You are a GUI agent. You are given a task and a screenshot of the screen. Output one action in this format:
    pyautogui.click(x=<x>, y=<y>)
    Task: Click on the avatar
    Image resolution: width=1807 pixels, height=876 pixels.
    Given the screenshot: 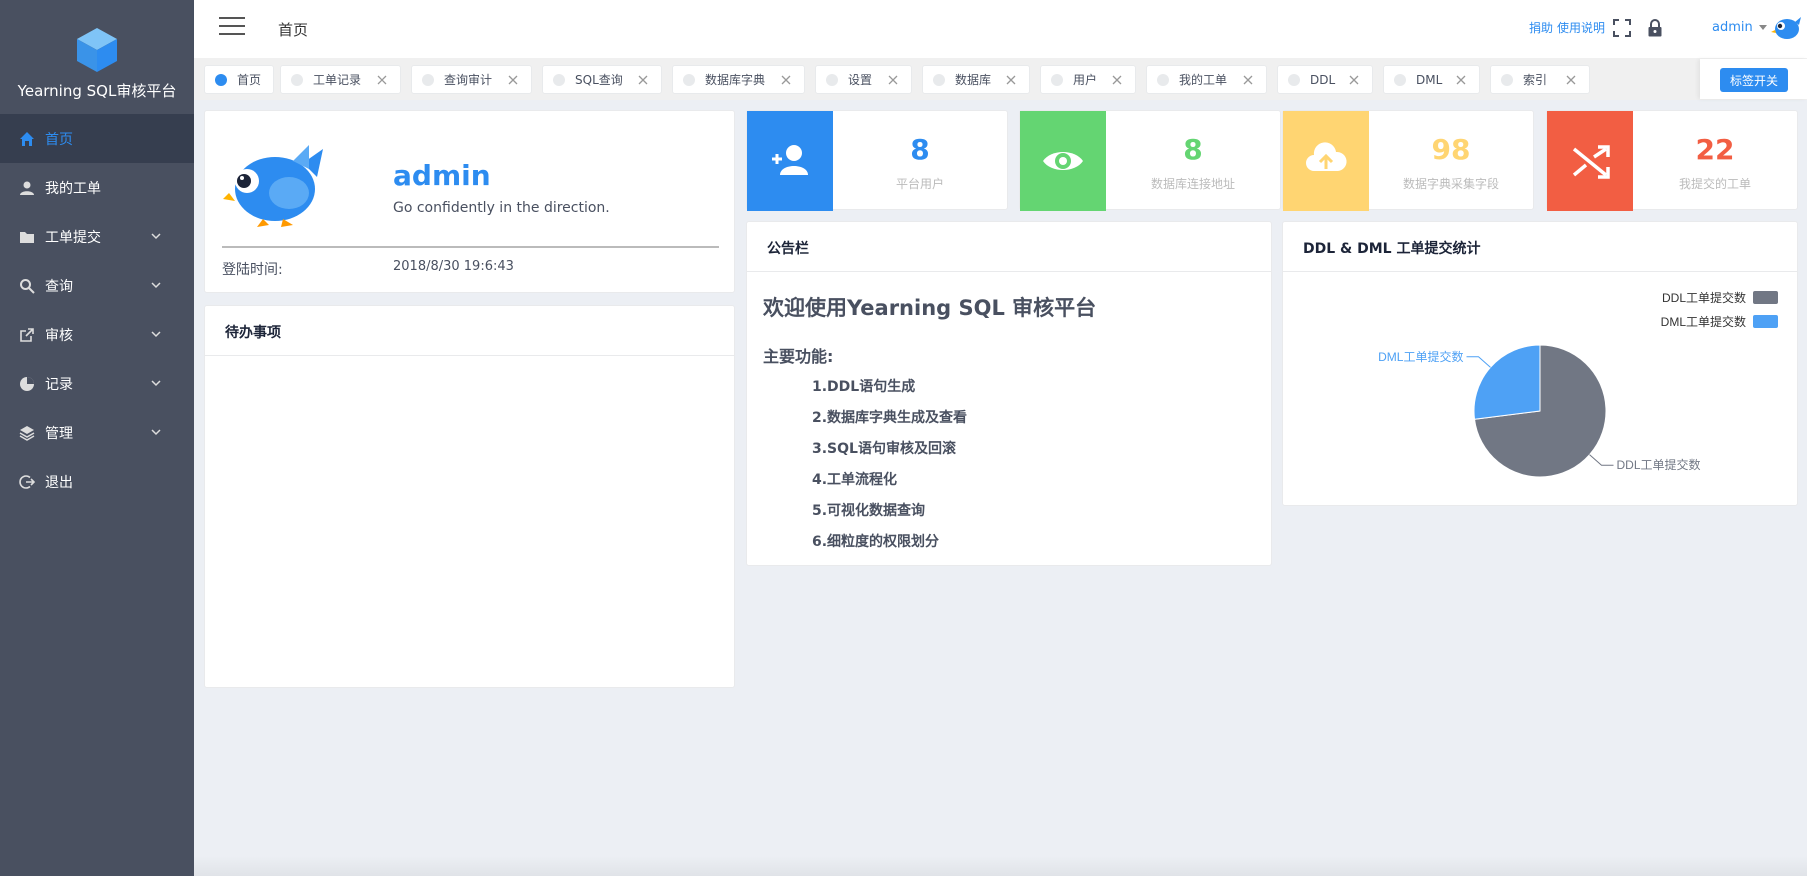 What is the action you would take?
    pyautogui.click(x=1786, y=28)
    